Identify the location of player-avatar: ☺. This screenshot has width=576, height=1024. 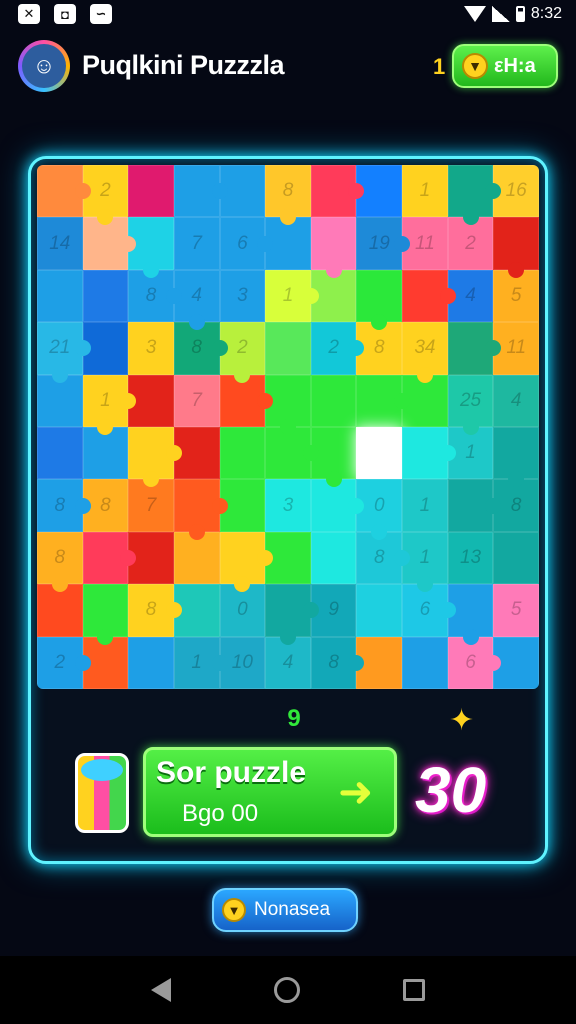
(44, 66).